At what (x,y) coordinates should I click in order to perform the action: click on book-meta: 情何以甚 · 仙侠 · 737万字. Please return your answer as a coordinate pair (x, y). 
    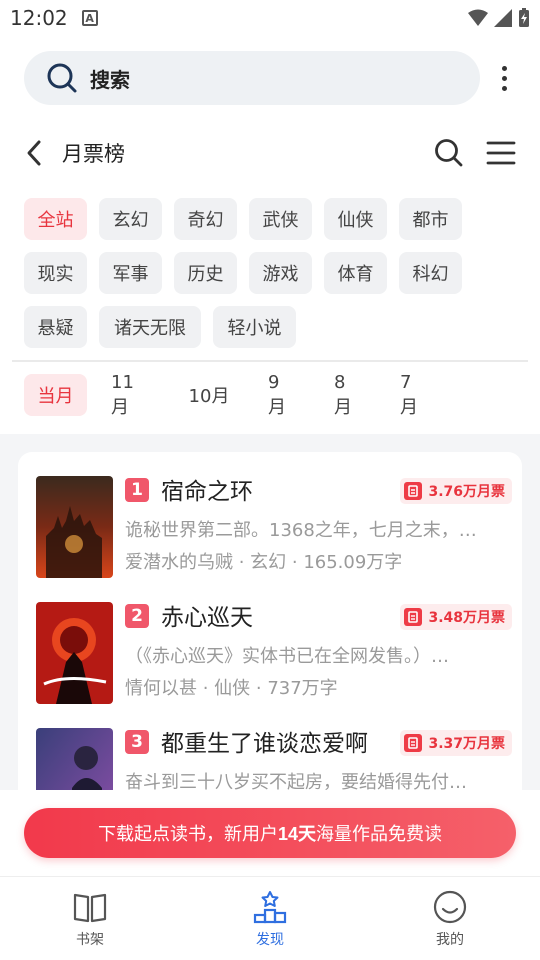
    Looking at the image, I should click on (231, 688).